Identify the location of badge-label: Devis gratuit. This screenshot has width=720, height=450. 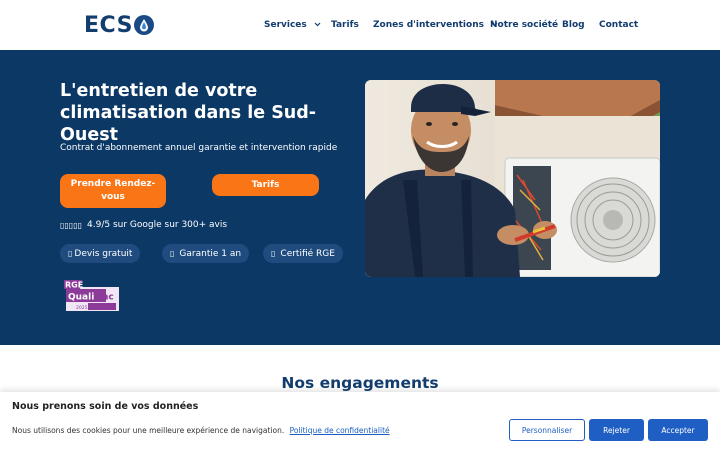
(103, 253).